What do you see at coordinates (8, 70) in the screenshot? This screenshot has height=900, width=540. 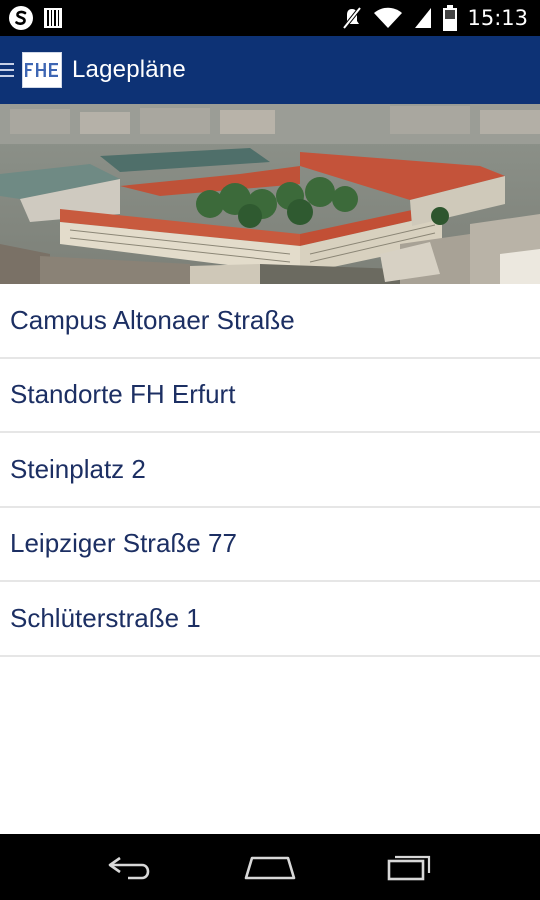 I see `drawer-menu-icon` at bounding box center [8, 70].